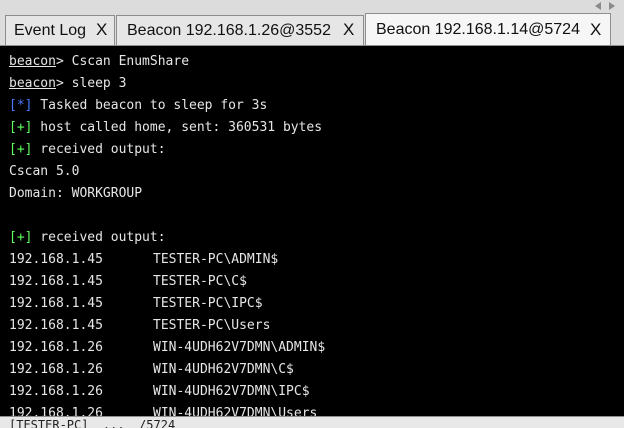 The width and height of the screenshot is (624, 428). Describe the element at coordinates (309, 326) in the screenshot. I see `share-row: 192.168.1.45 TESTER-PC\Users` at that location.